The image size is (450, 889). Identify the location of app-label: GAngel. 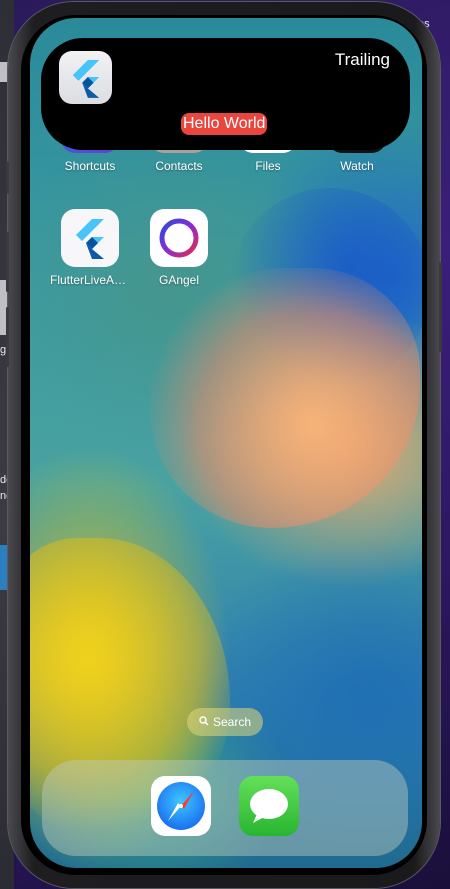
(179, 280).